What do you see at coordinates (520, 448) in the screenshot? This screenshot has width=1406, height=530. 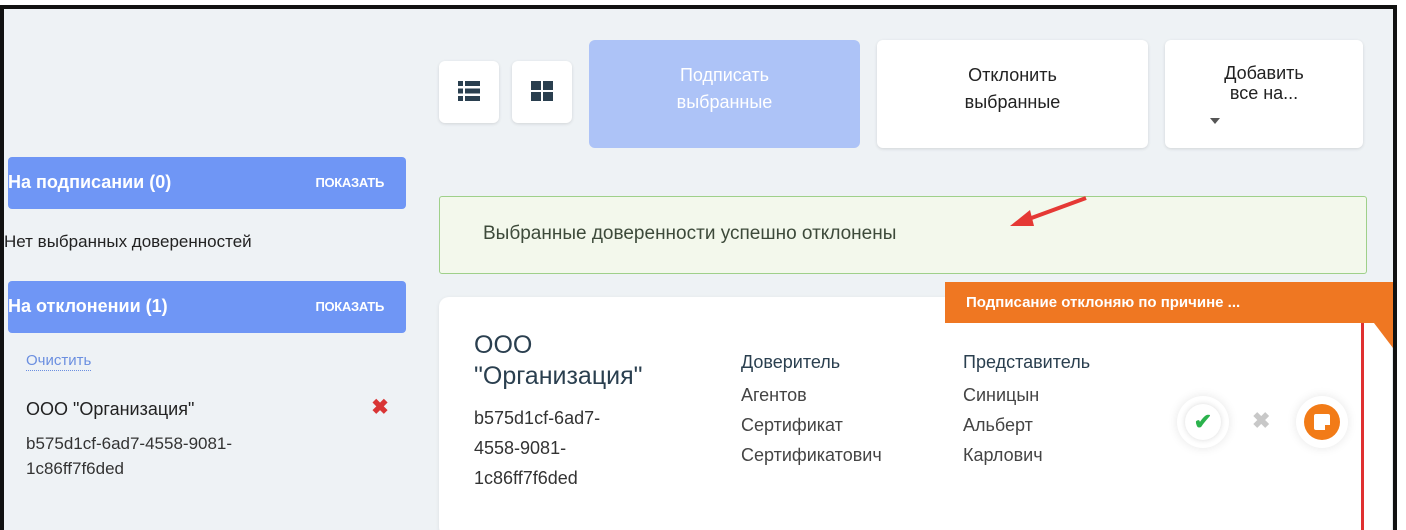 I see `card-id-line2: 4558-9081-` at bounding box center [520, 448].